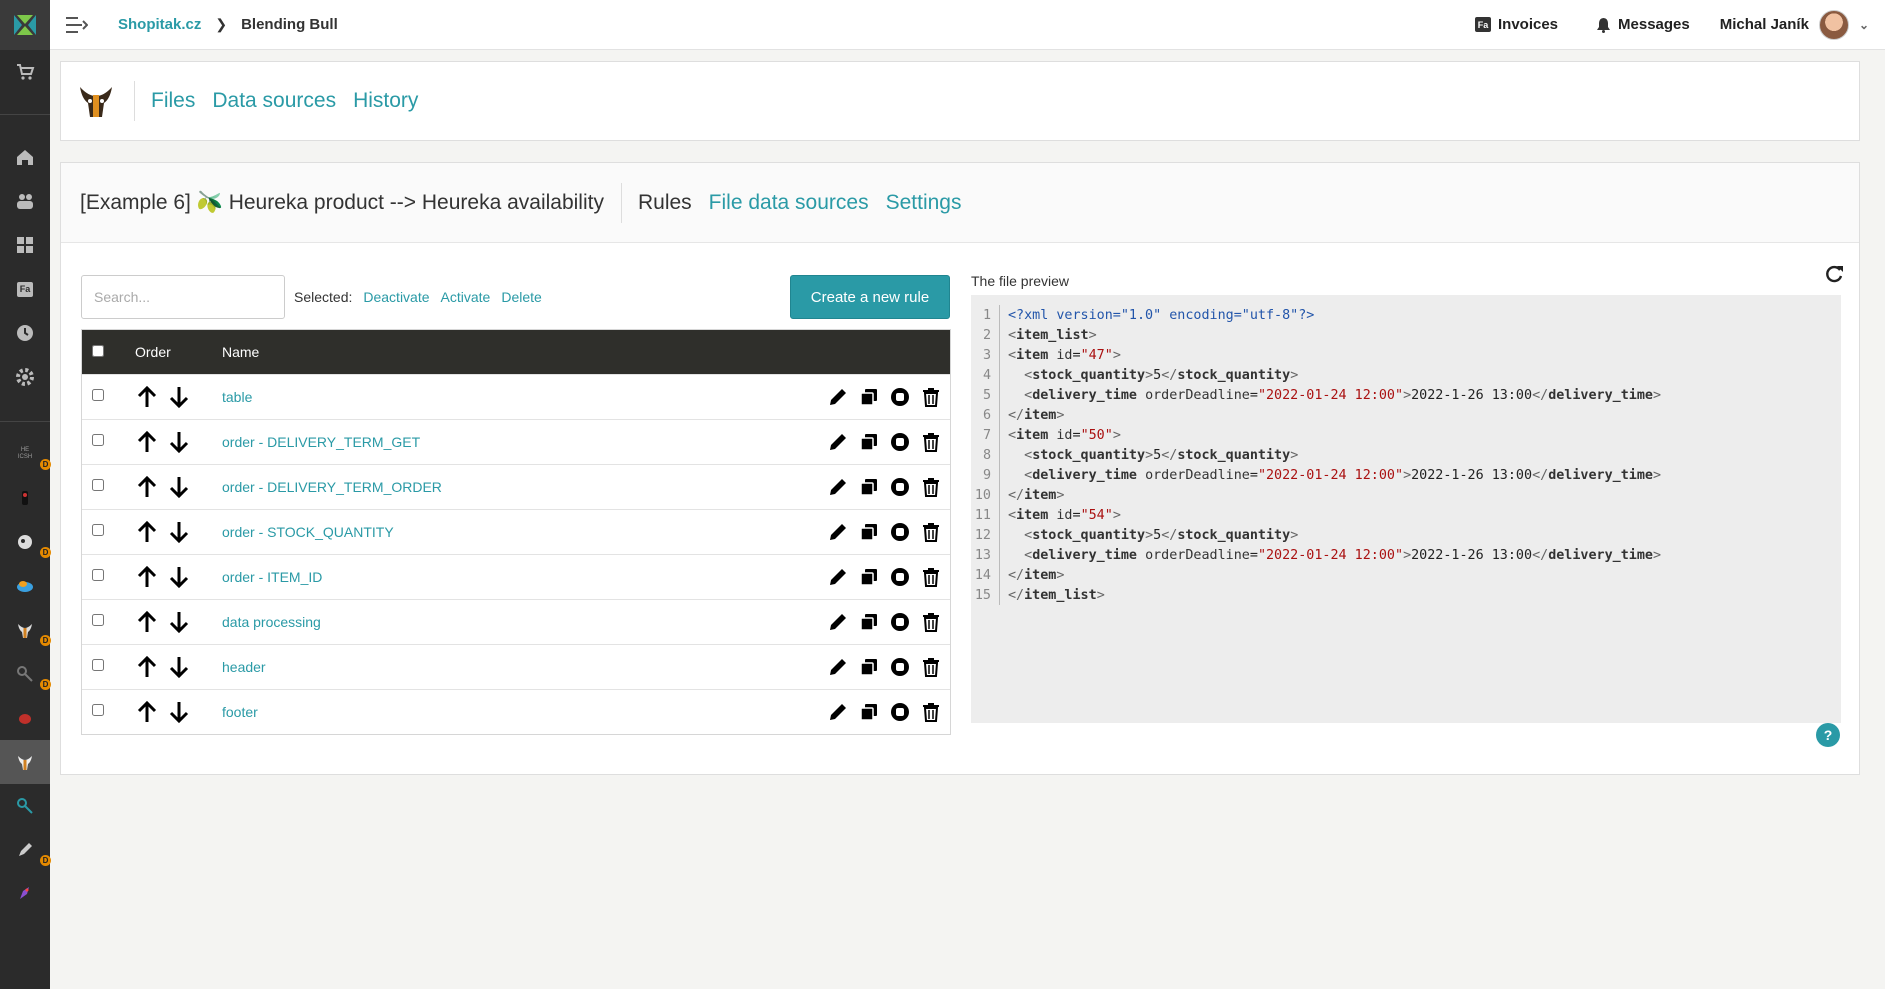 Image resolution: width=1885 pixels, height=989 pixels. I want to click on sidebar-history, so click(25, 333).